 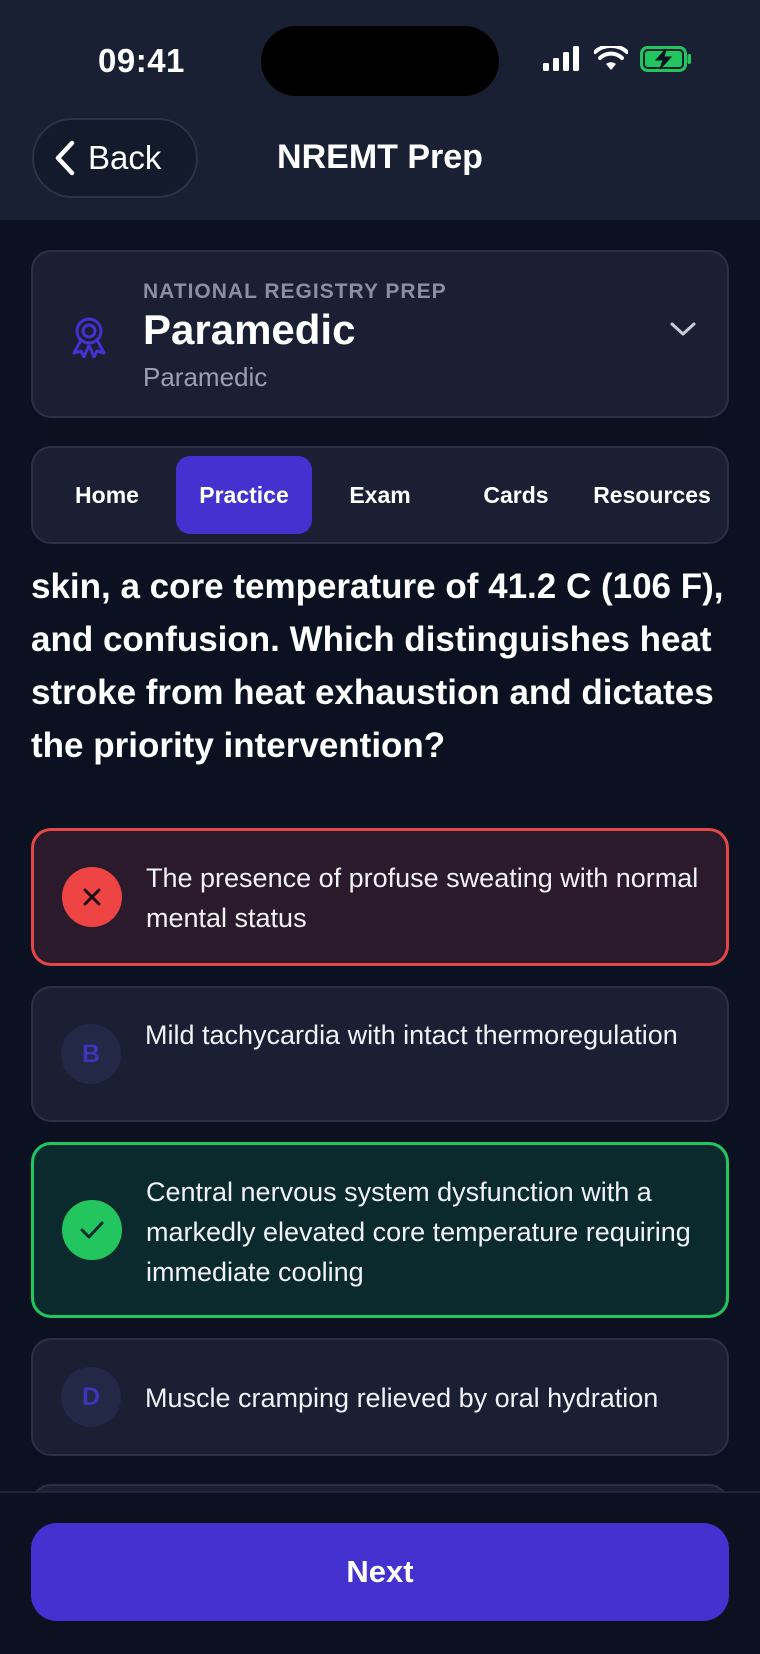 I want to click on cellular-signal-icon, so click(x=561, y=58).